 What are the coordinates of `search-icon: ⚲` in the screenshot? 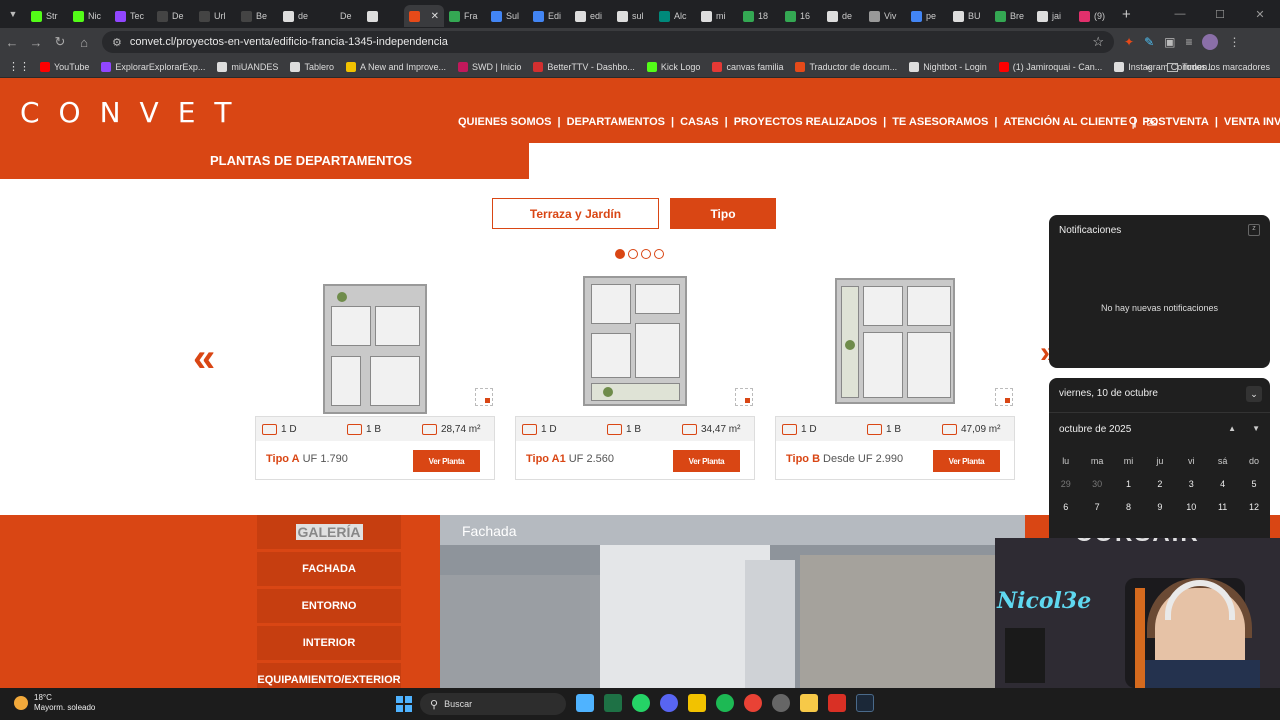 It's located at (1133, 122).